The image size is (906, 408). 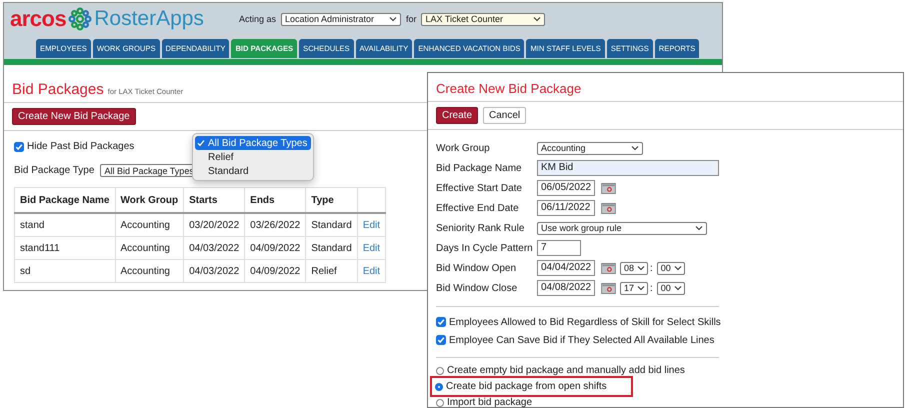 I want to click on input-field: 7, so click(x=559, y=248).